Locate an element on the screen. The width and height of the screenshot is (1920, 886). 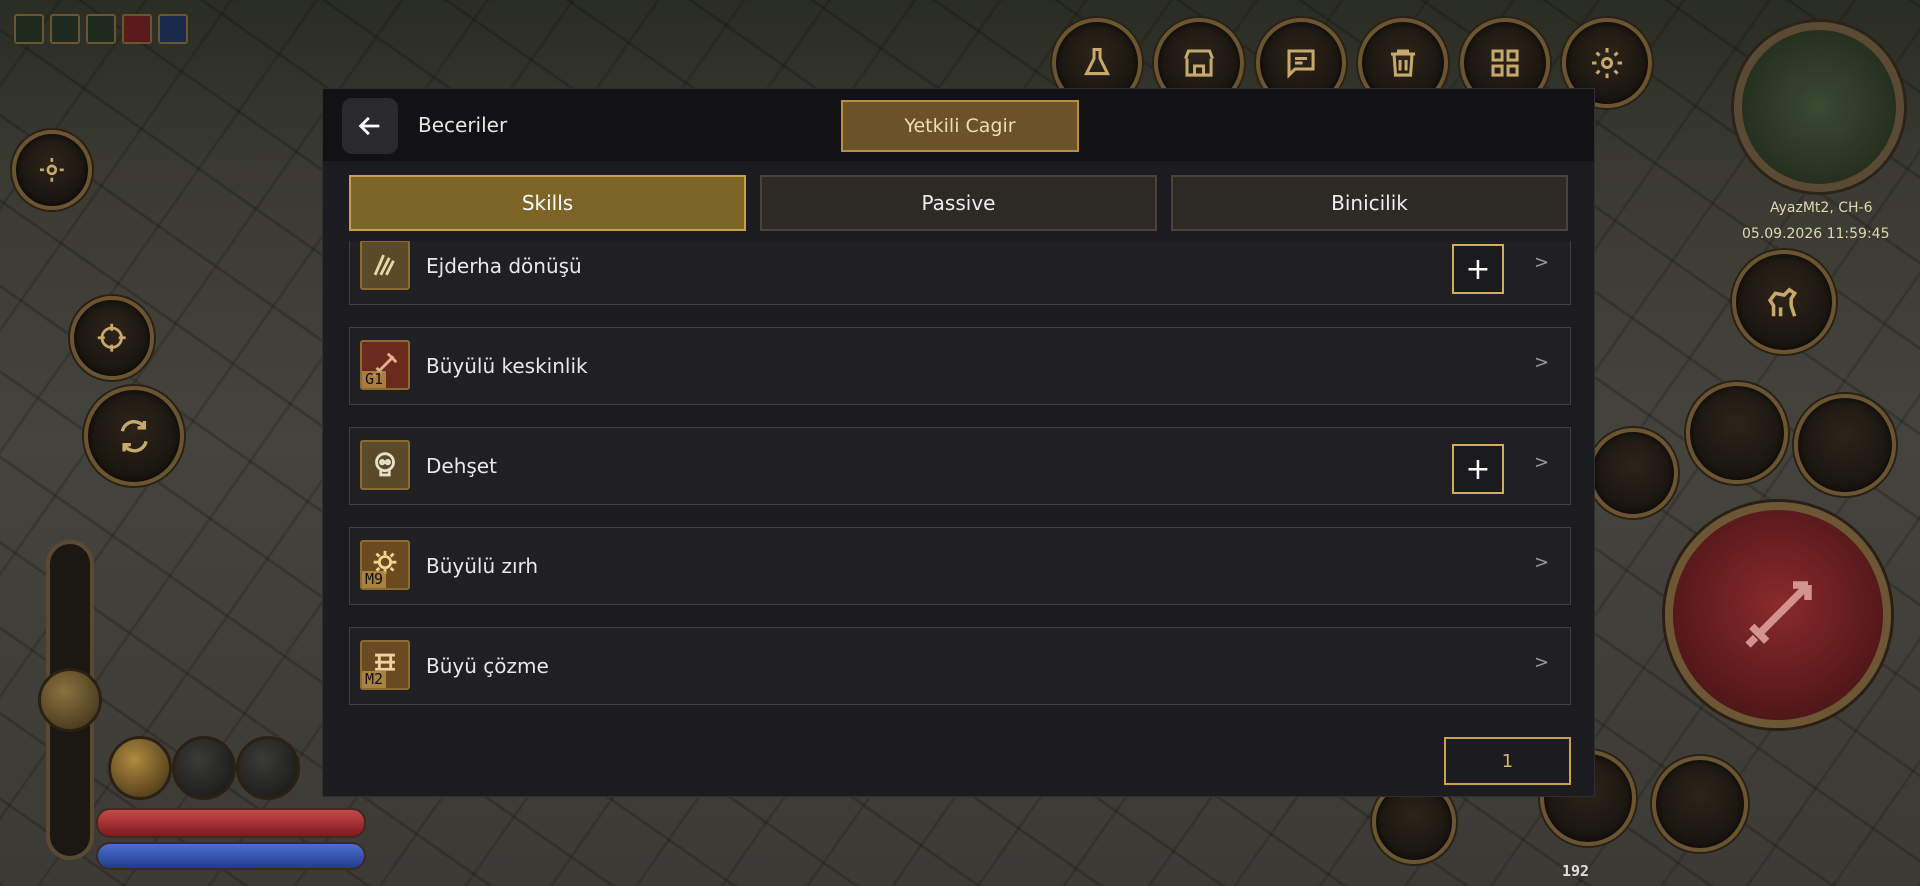
skill-slot-ring-icon is located at coordinates (1737, 433).